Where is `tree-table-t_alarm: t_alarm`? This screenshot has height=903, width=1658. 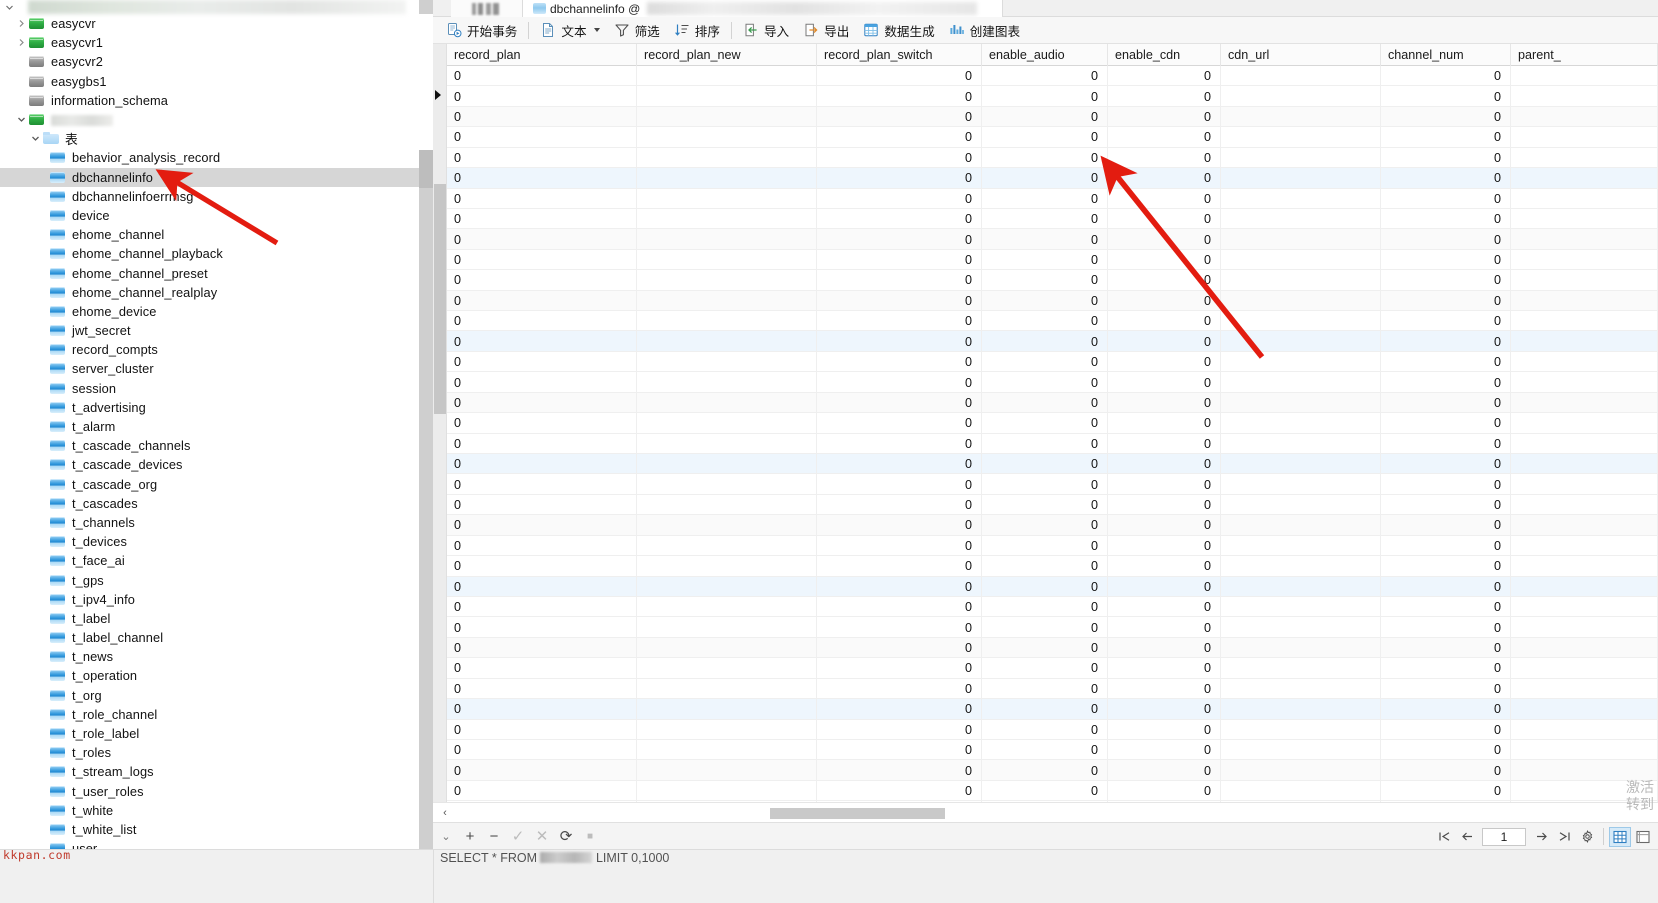 tree-table-t_alarm: t_alarm is located at coordinates (209, 426).